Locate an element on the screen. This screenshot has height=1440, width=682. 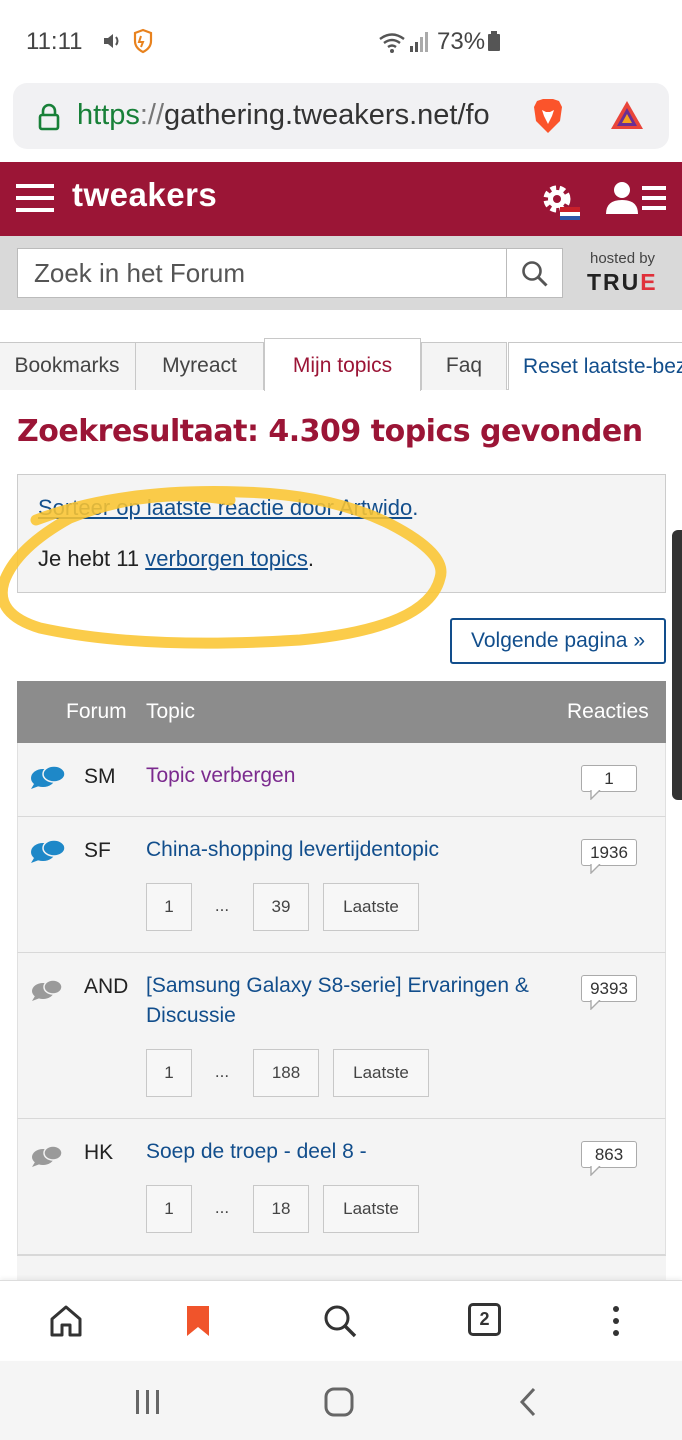
tab-reset-last-visit: Reset laatste-bez is located at coordinates (595, 366).